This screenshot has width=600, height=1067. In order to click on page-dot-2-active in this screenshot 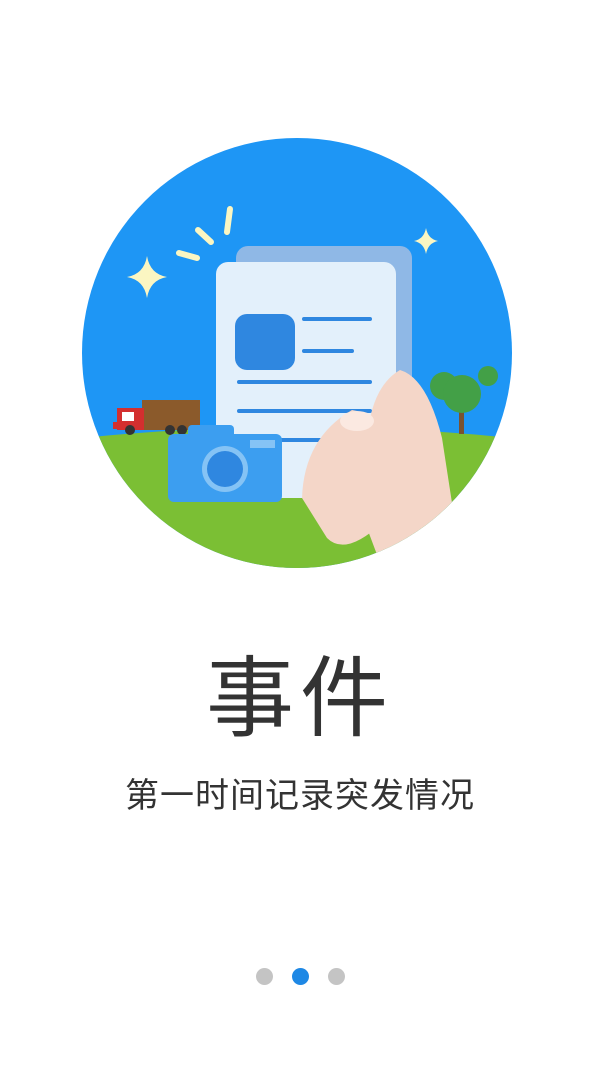, I will do `click(300, 976)`.